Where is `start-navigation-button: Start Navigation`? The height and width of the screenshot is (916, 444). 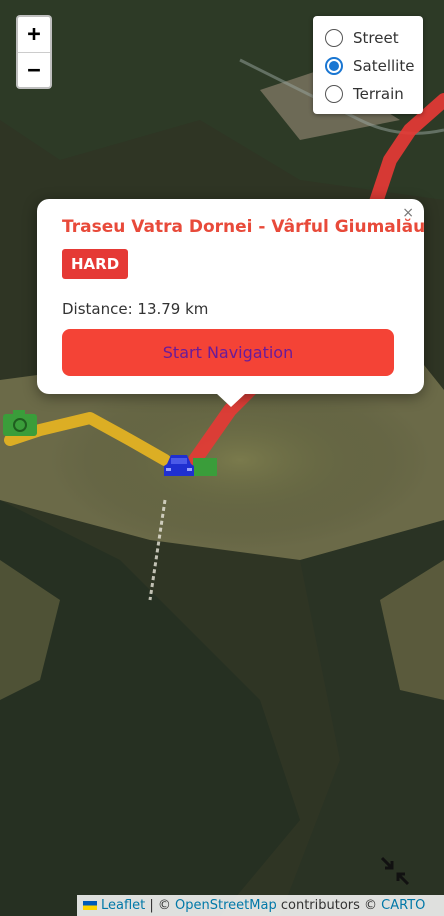 start-navigation-button: Start Navigation is located at coordinates (228, 352).